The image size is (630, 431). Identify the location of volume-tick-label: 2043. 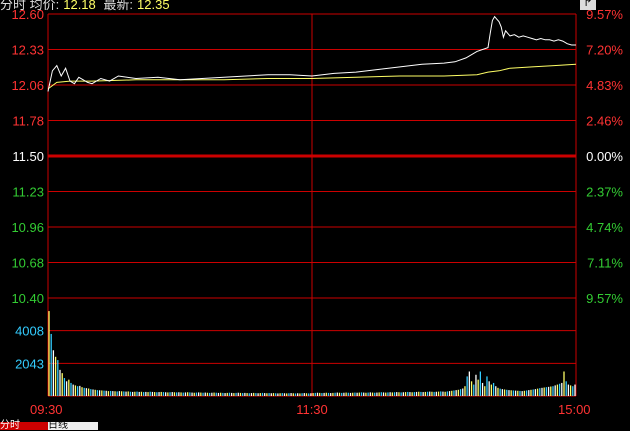
(29, 363).